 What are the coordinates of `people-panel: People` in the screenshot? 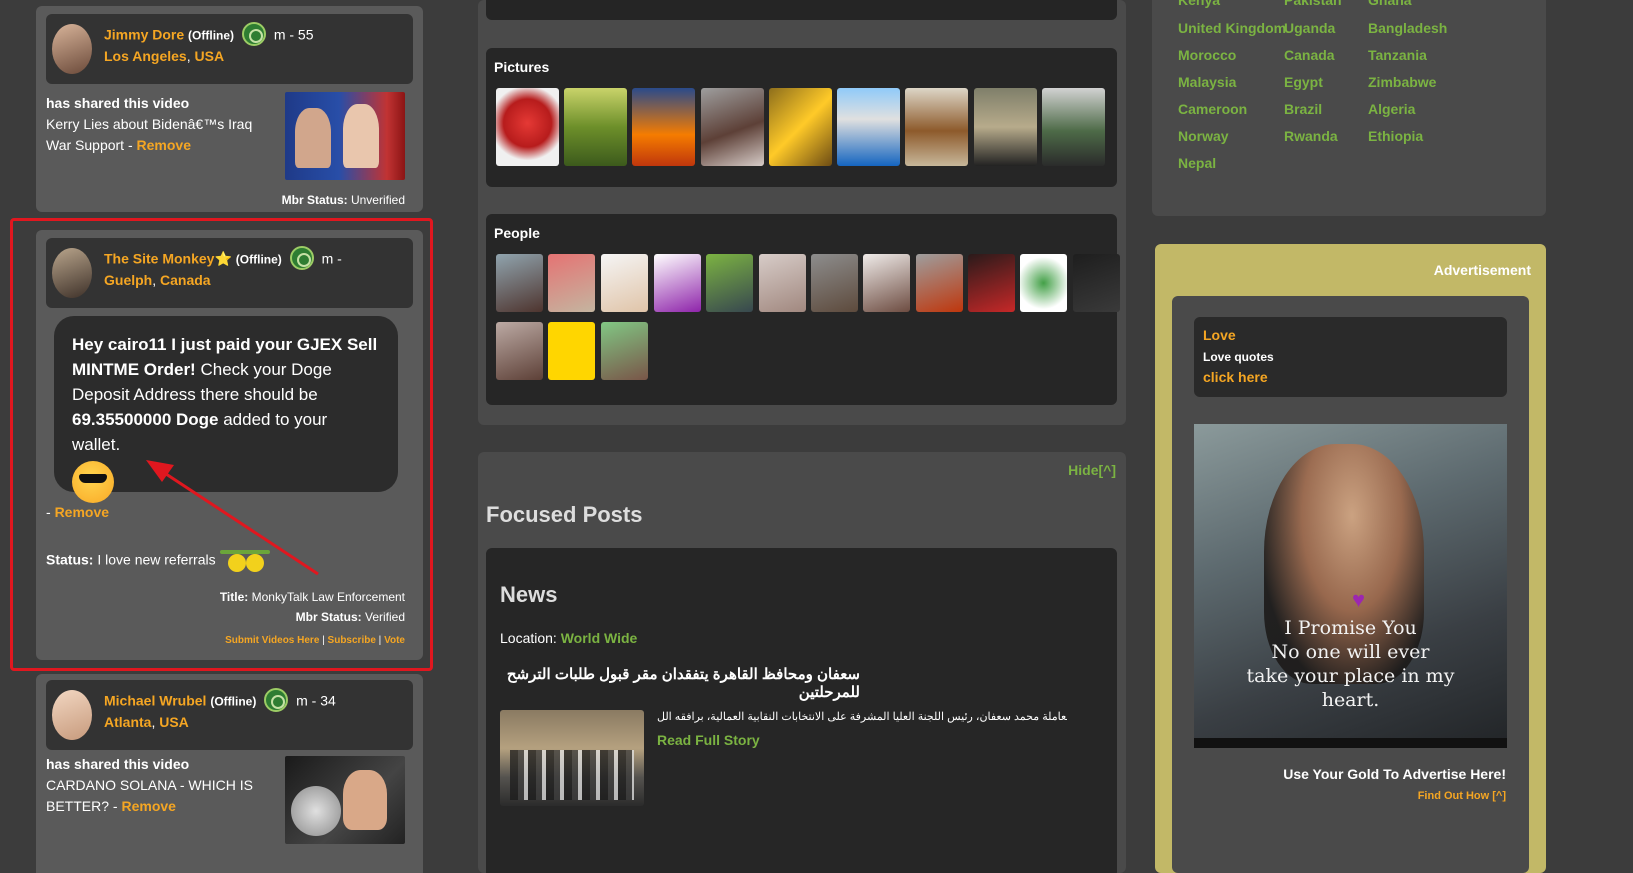 It's located at (803, 309).